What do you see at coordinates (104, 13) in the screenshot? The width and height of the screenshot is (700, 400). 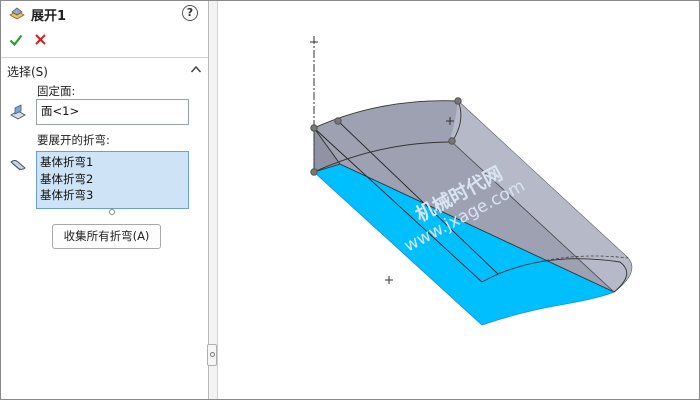 I see `panel-header: 展开1 ?` at bounding box center [104, 13].